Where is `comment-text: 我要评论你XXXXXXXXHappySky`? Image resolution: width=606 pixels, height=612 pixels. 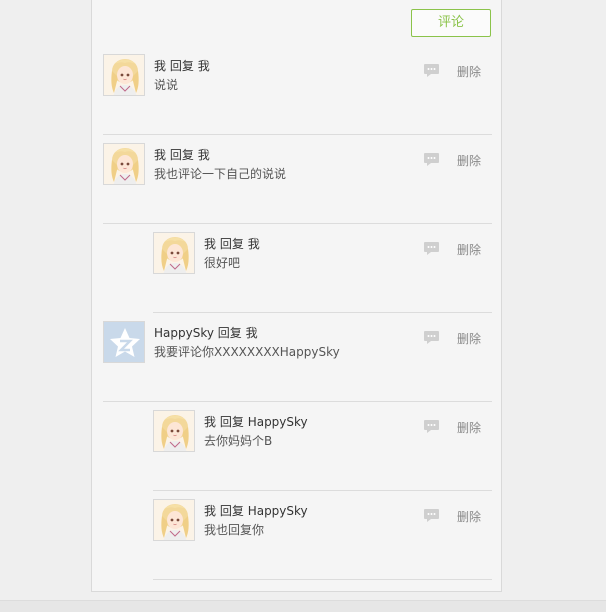
comment-text: 我要评论你XXXXXXXXHappySky is located at coordinates (247, 352).